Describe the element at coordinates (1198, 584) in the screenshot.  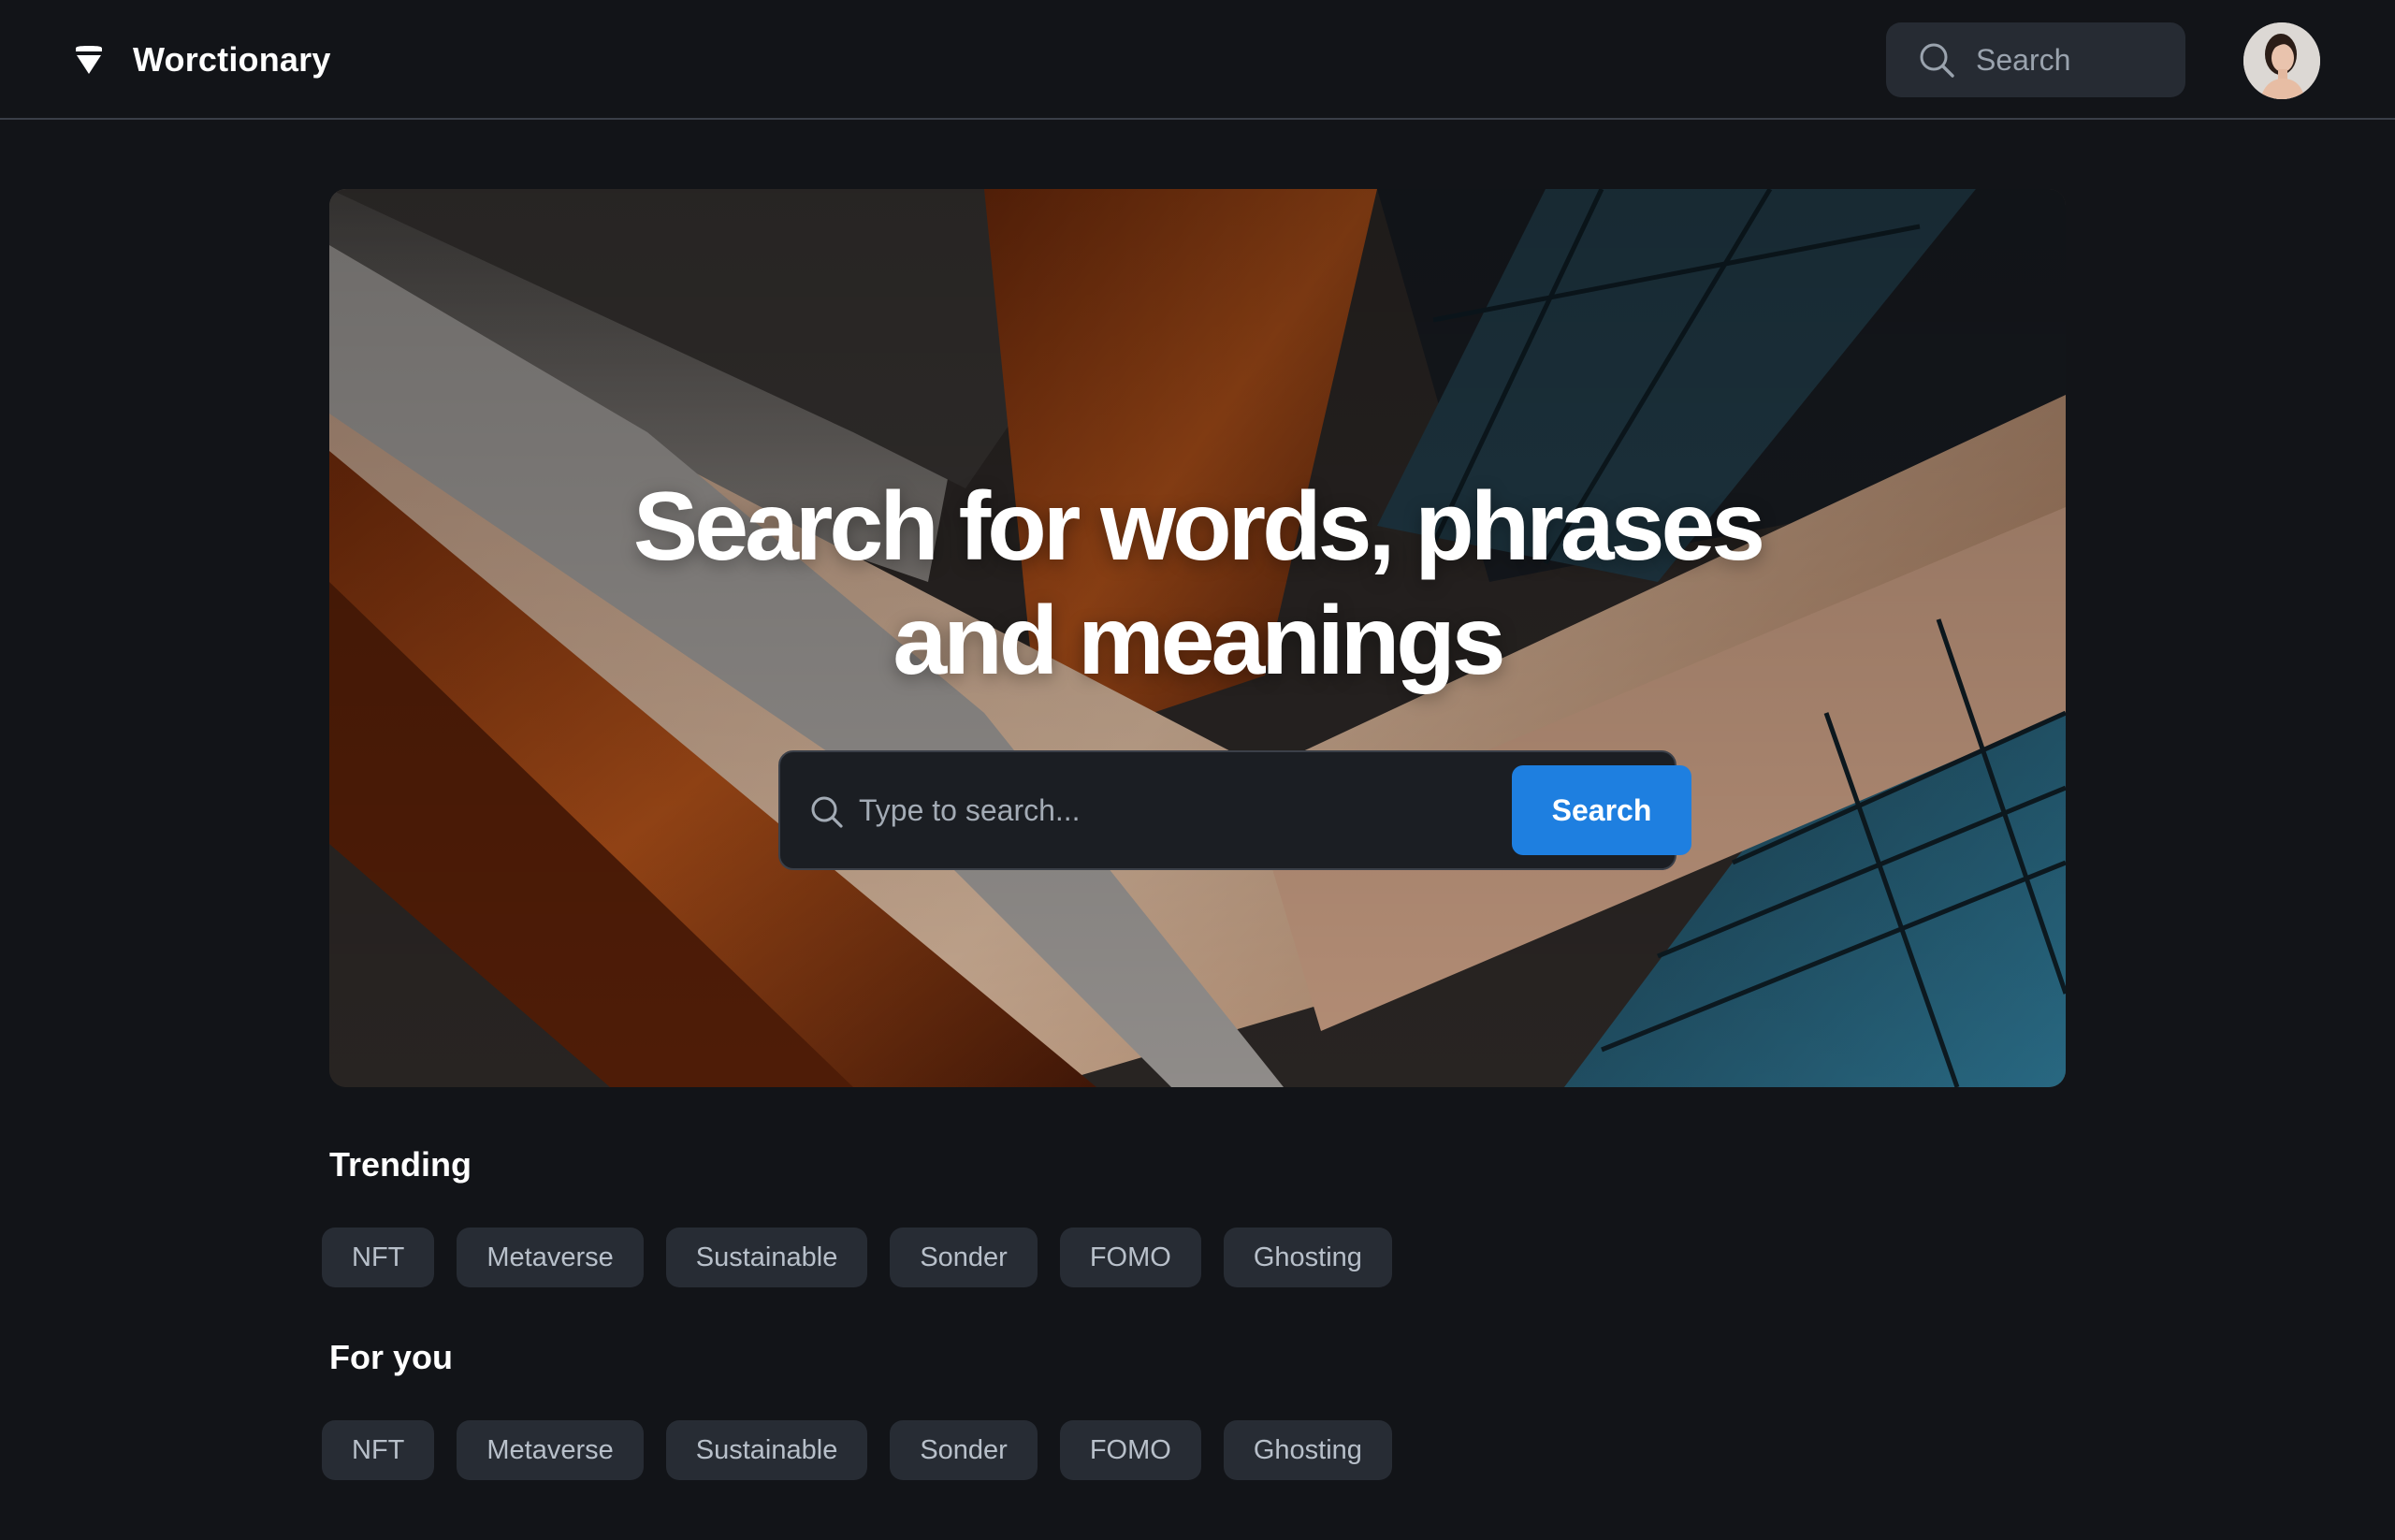
I see `hero-title: Search for words, phrases and meanings` at that location.